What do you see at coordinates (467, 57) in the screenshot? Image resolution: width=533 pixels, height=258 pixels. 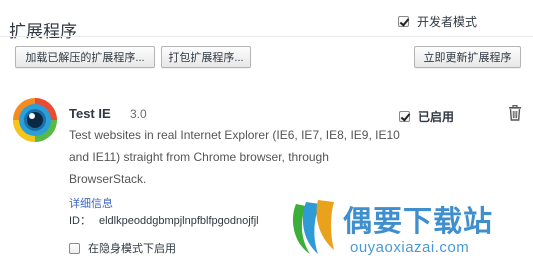 I see `update-extensions-button: 立即更新扩展程序` at bounding box center [467, 57].